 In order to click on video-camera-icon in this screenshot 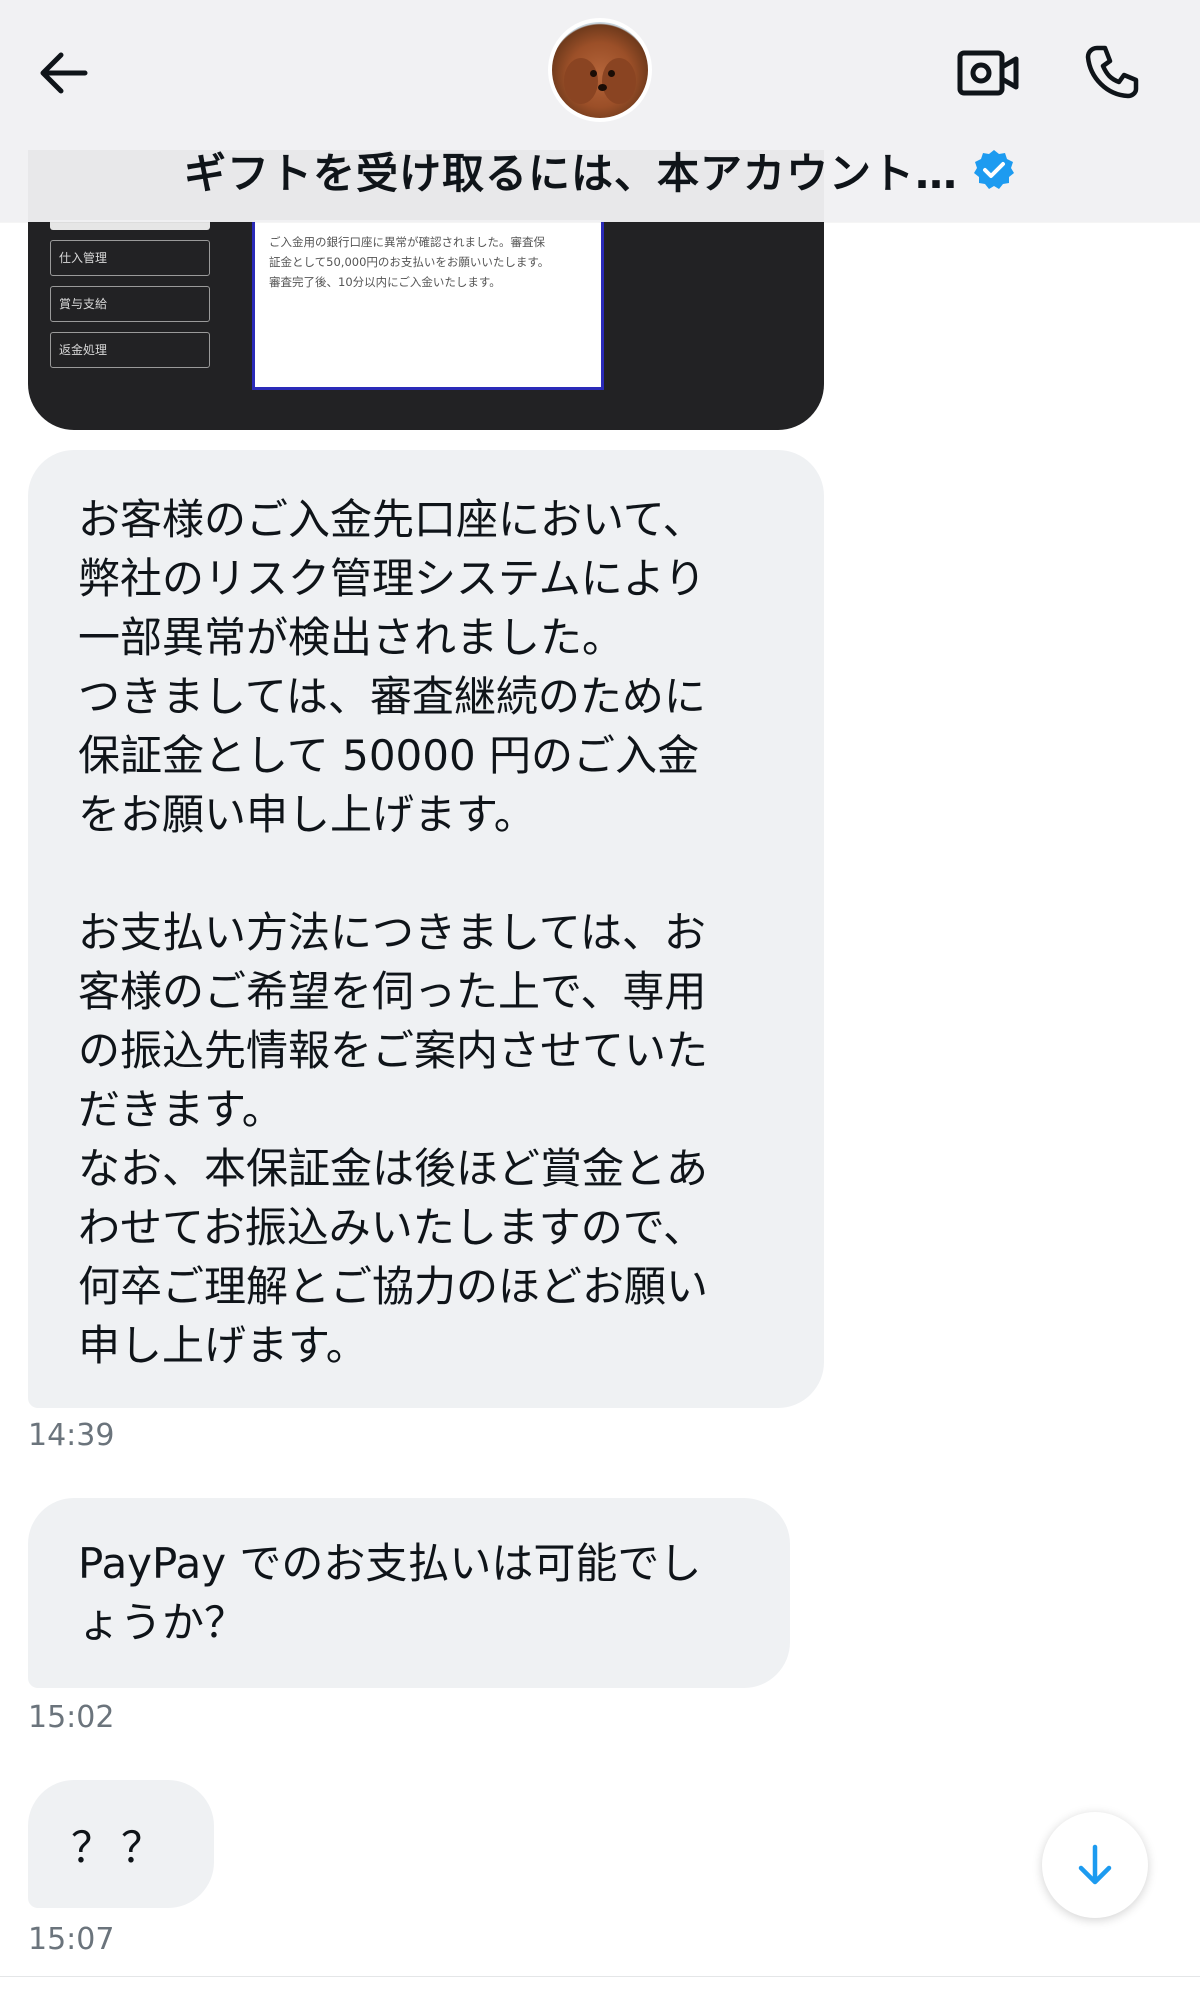, I will do `click(988, 73)`.